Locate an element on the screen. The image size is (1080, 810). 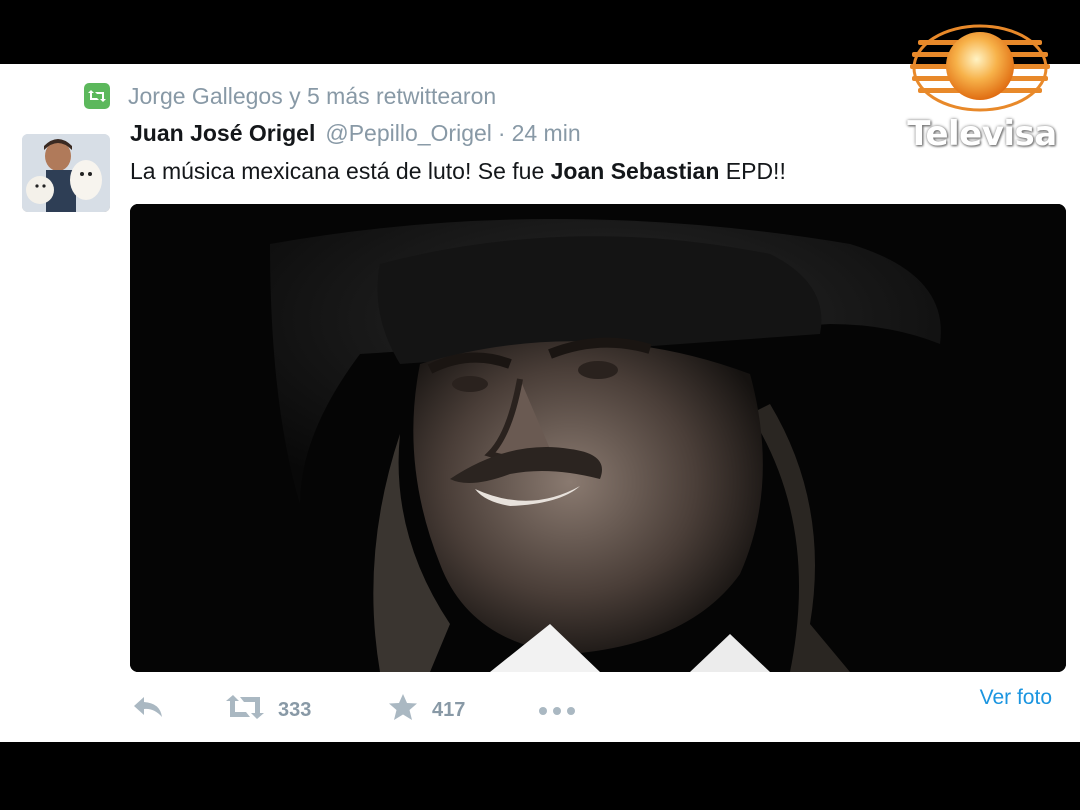
display-name: Juan José Origel is located at coordinates (222, 133).